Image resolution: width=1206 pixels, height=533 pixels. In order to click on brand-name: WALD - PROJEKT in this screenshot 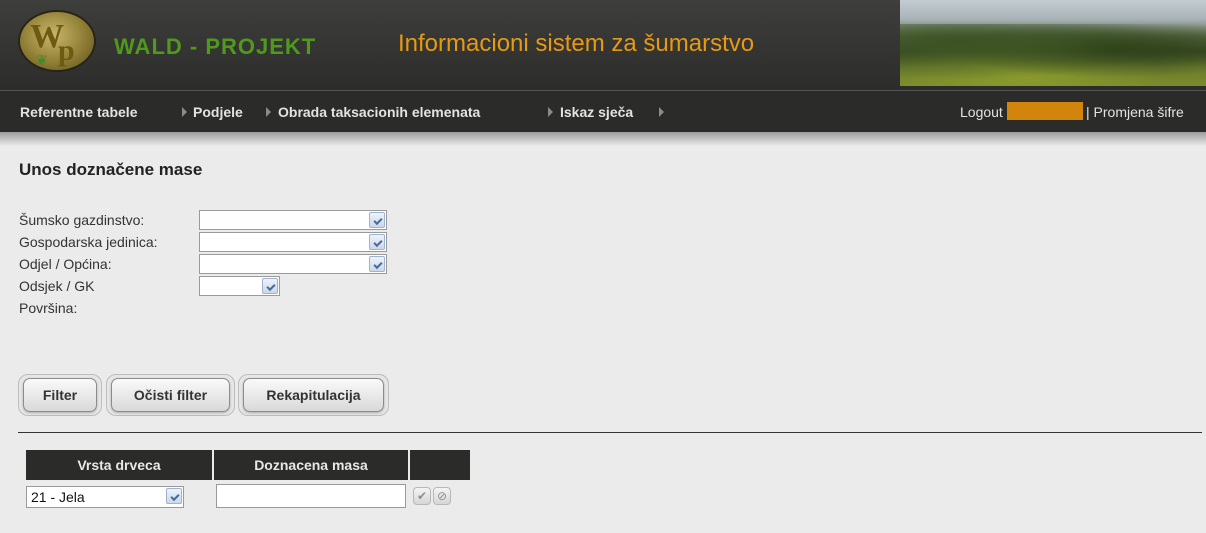, I will do `click(215, 46)`.